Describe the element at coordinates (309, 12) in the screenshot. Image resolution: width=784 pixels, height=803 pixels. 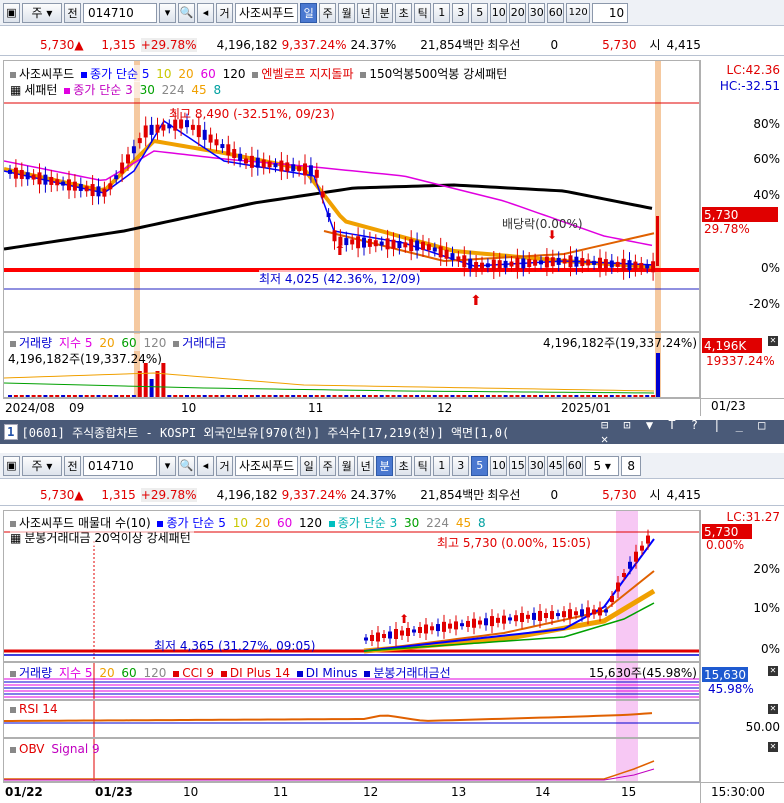
I see `period-day: 일` at that location.